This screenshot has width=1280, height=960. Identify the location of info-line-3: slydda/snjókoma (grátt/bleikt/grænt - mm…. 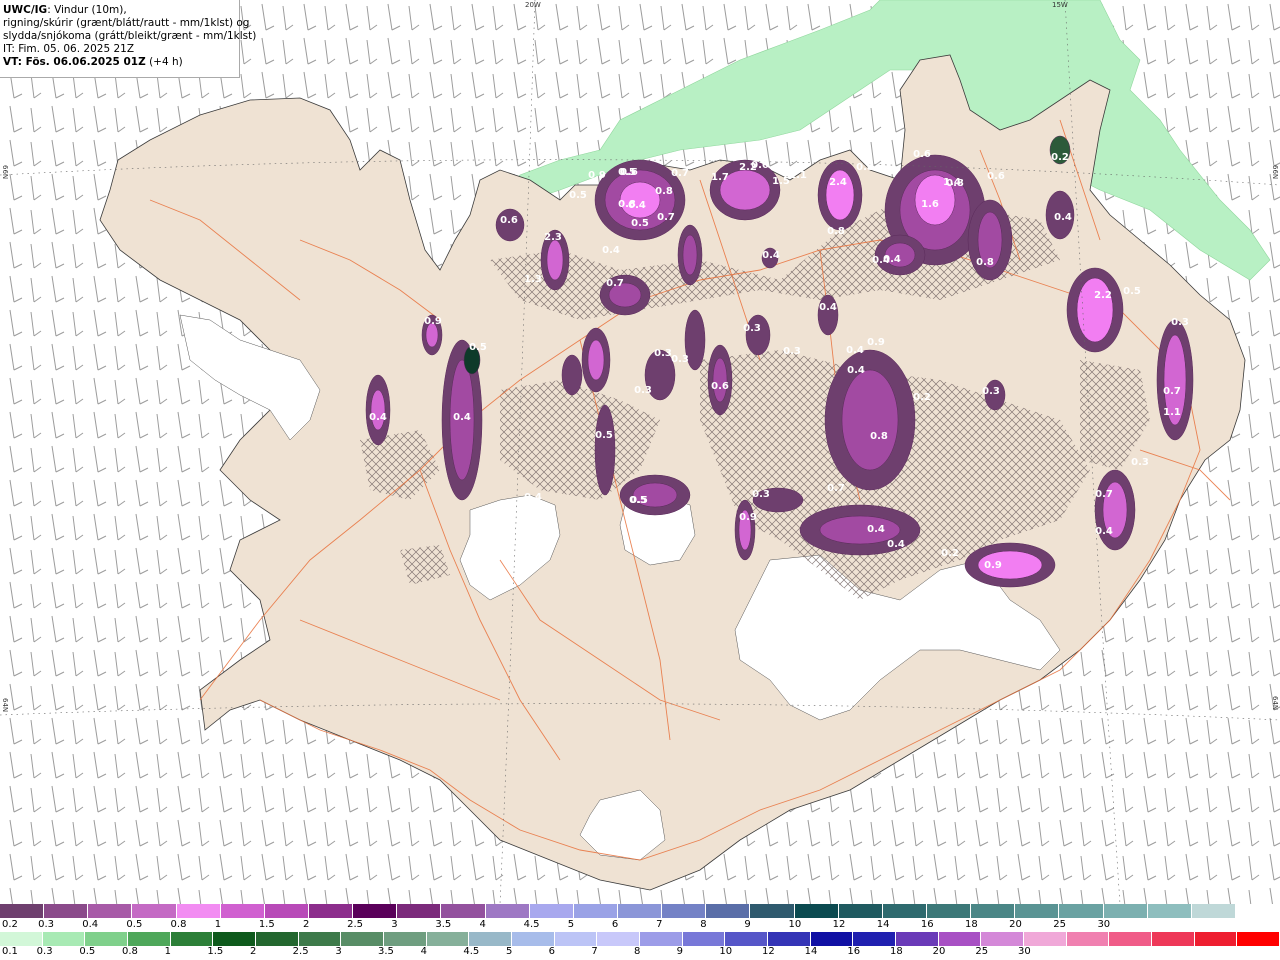
(130, 36).